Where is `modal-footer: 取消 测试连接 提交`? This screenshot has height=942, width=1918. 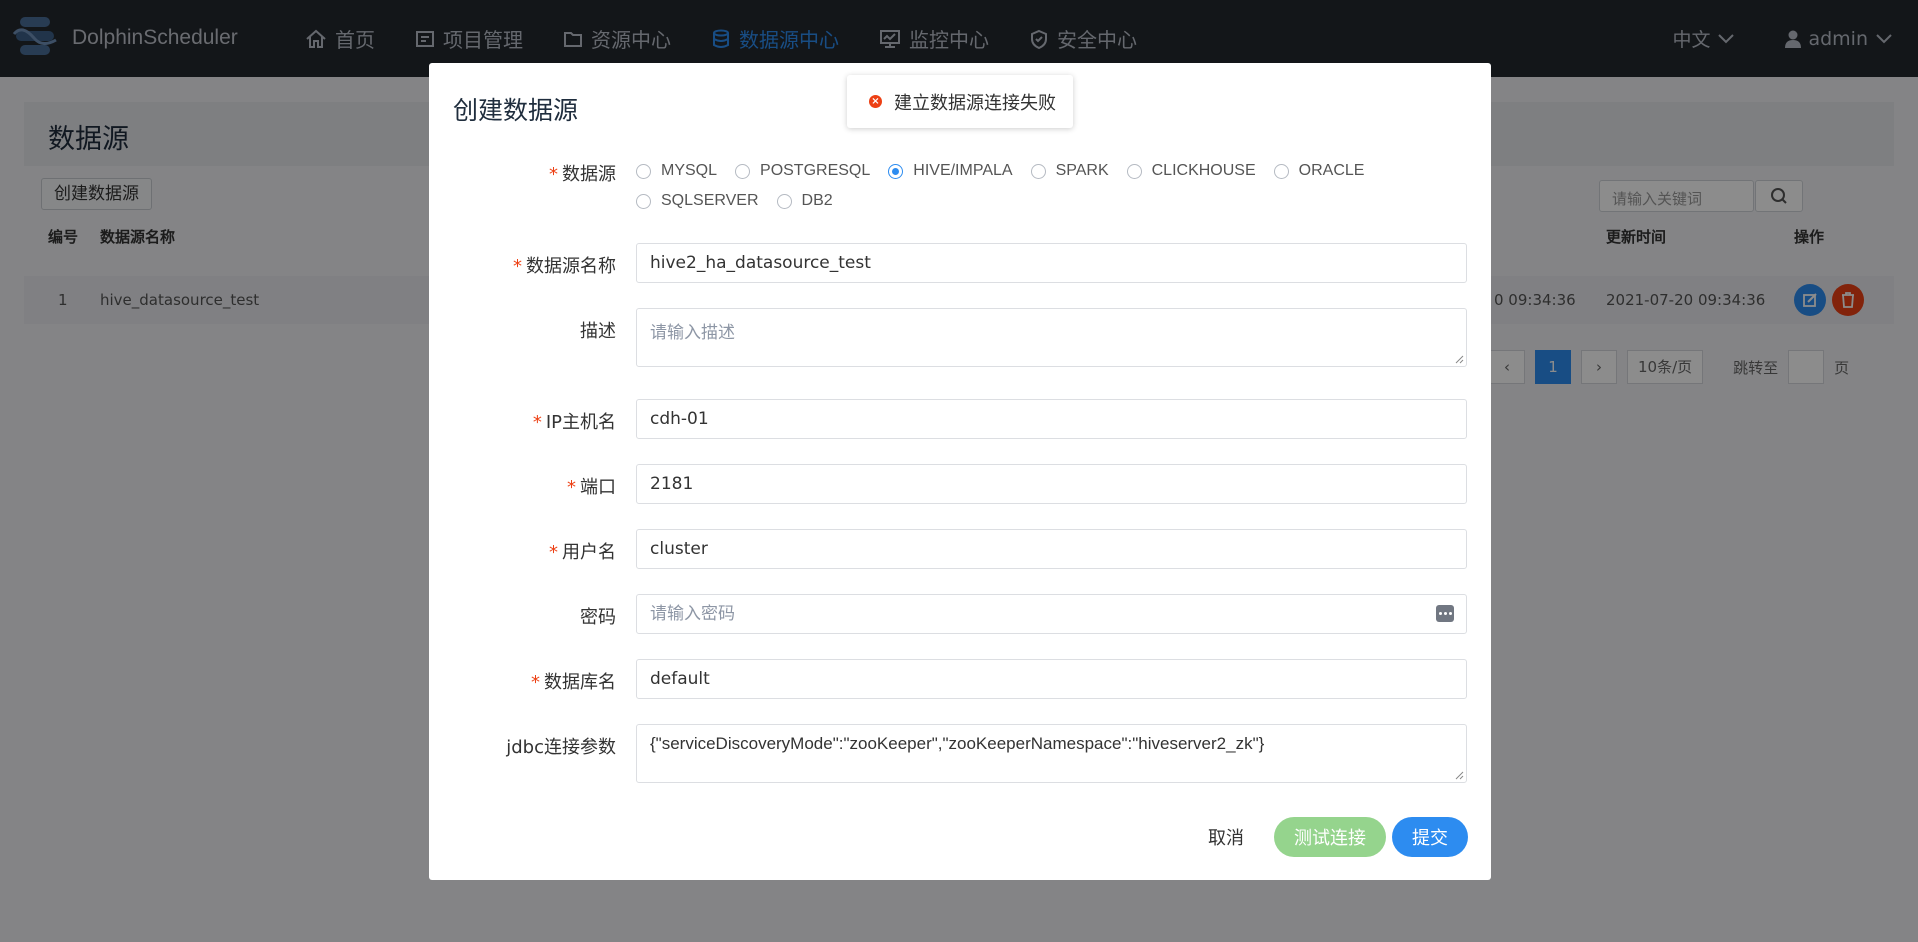 modal-footer: 取消 测试连接 提交 is located at coordinates (1338, 837).